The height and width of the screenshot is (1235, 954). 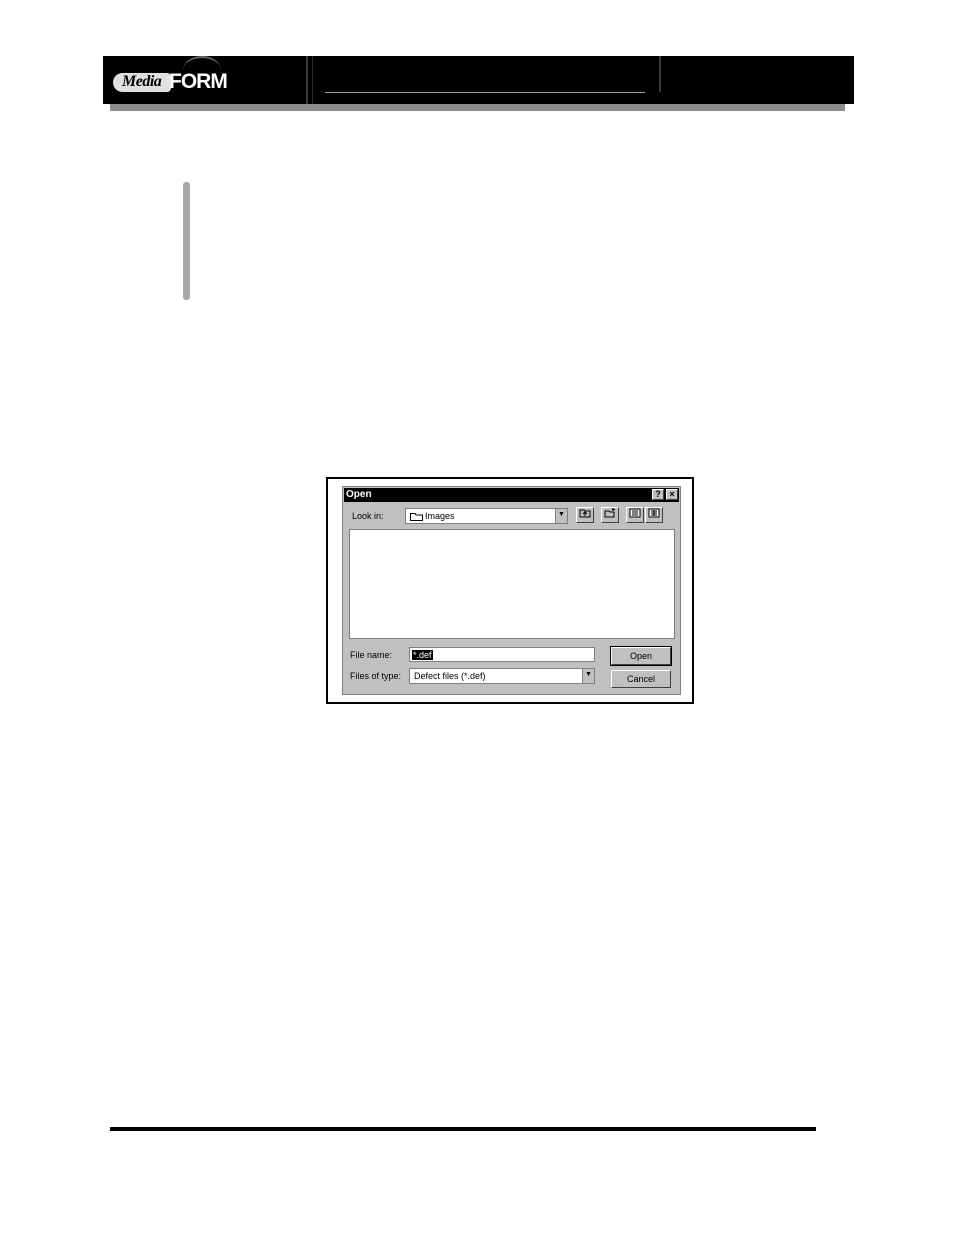 I want to click on close-button: ×, so click(x=672, y=494).